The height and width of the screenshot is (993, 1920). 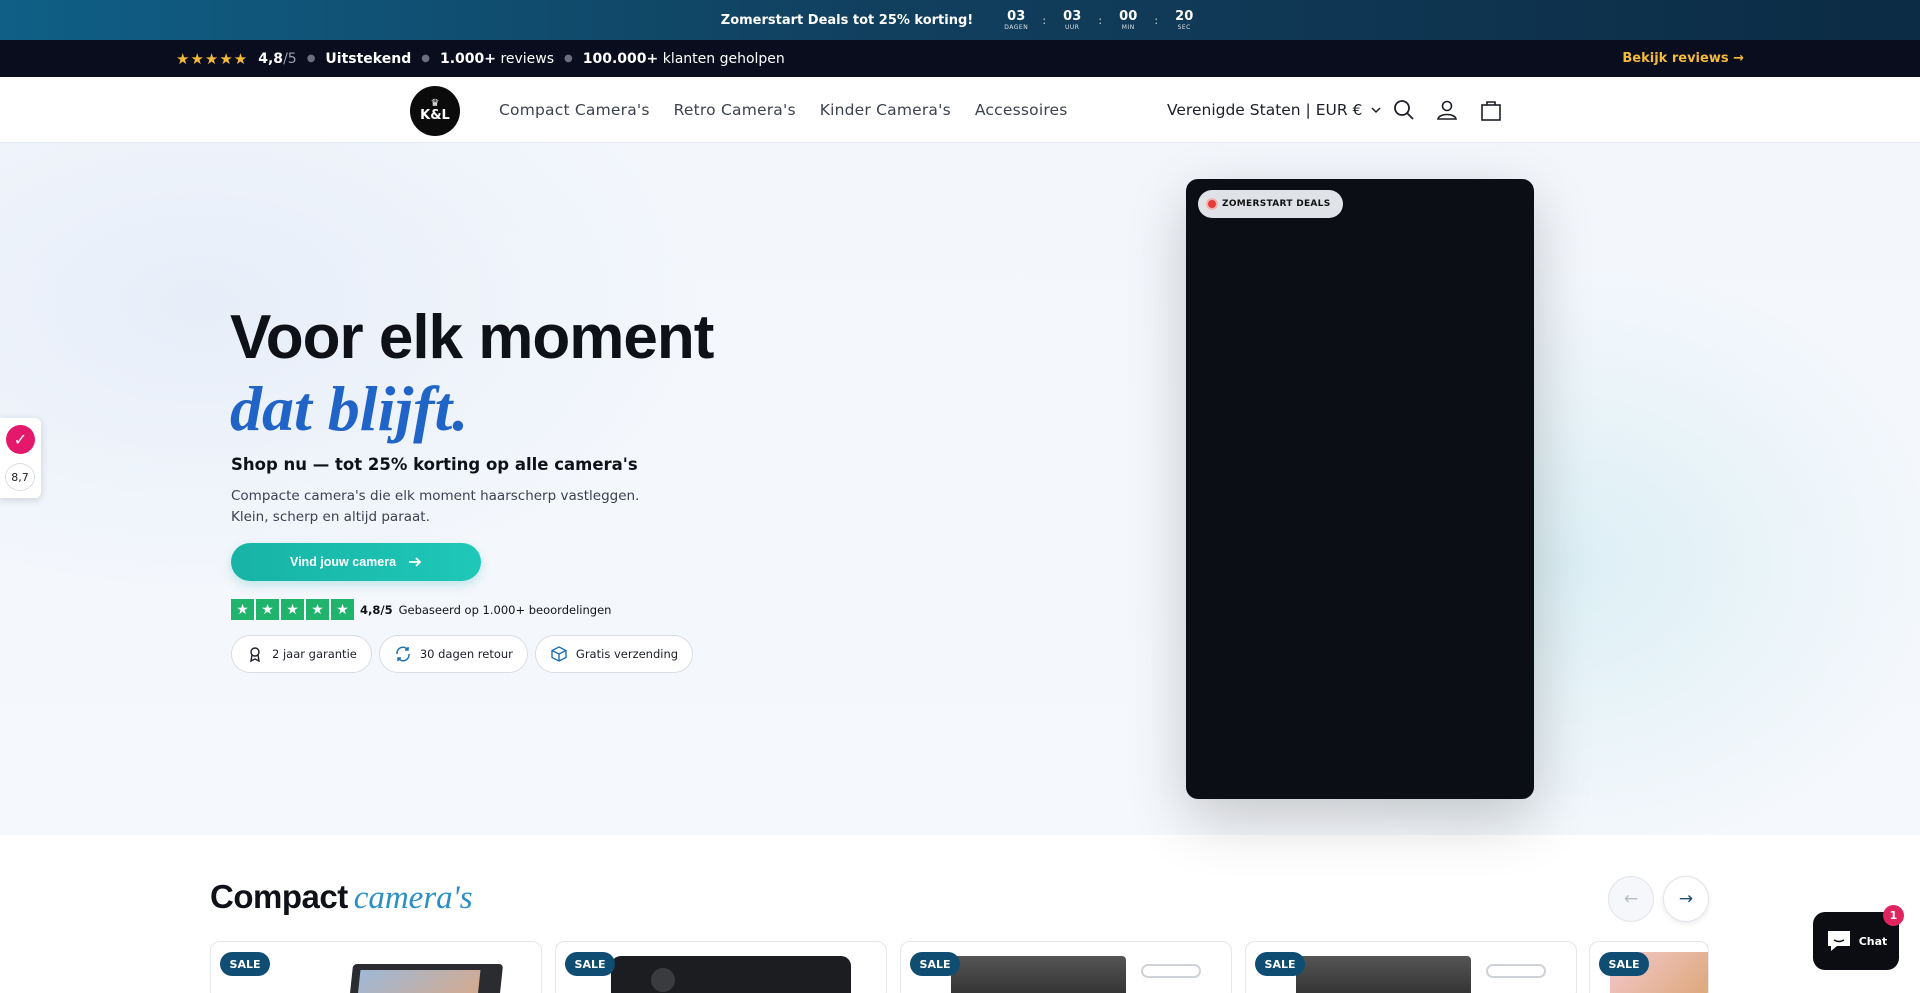 What do you see at coordinates (1491, 110) in the screenshot?
I see `cart-icon` at bounding box center [1491, 110].